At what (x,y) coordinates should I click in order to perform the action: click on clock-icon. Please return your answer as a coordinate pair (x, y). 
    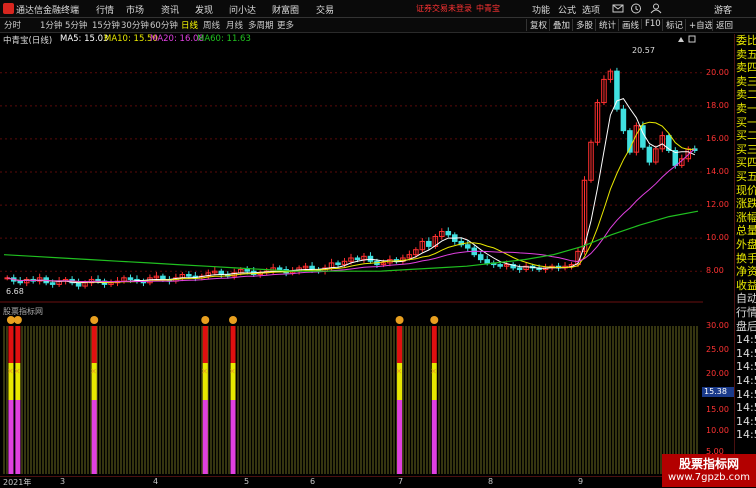
    Looking at the image, I should click on (636, 8).